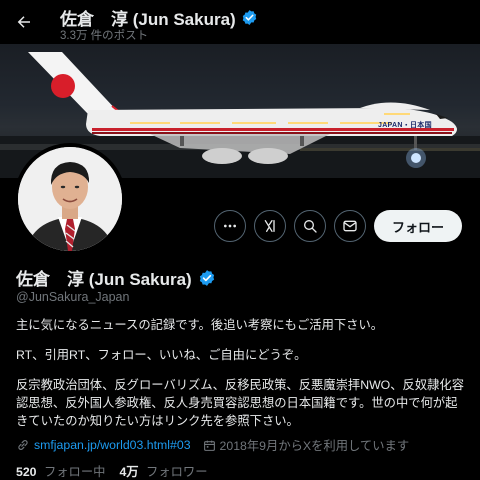  I want to click on message-icon, so click(350, 226).